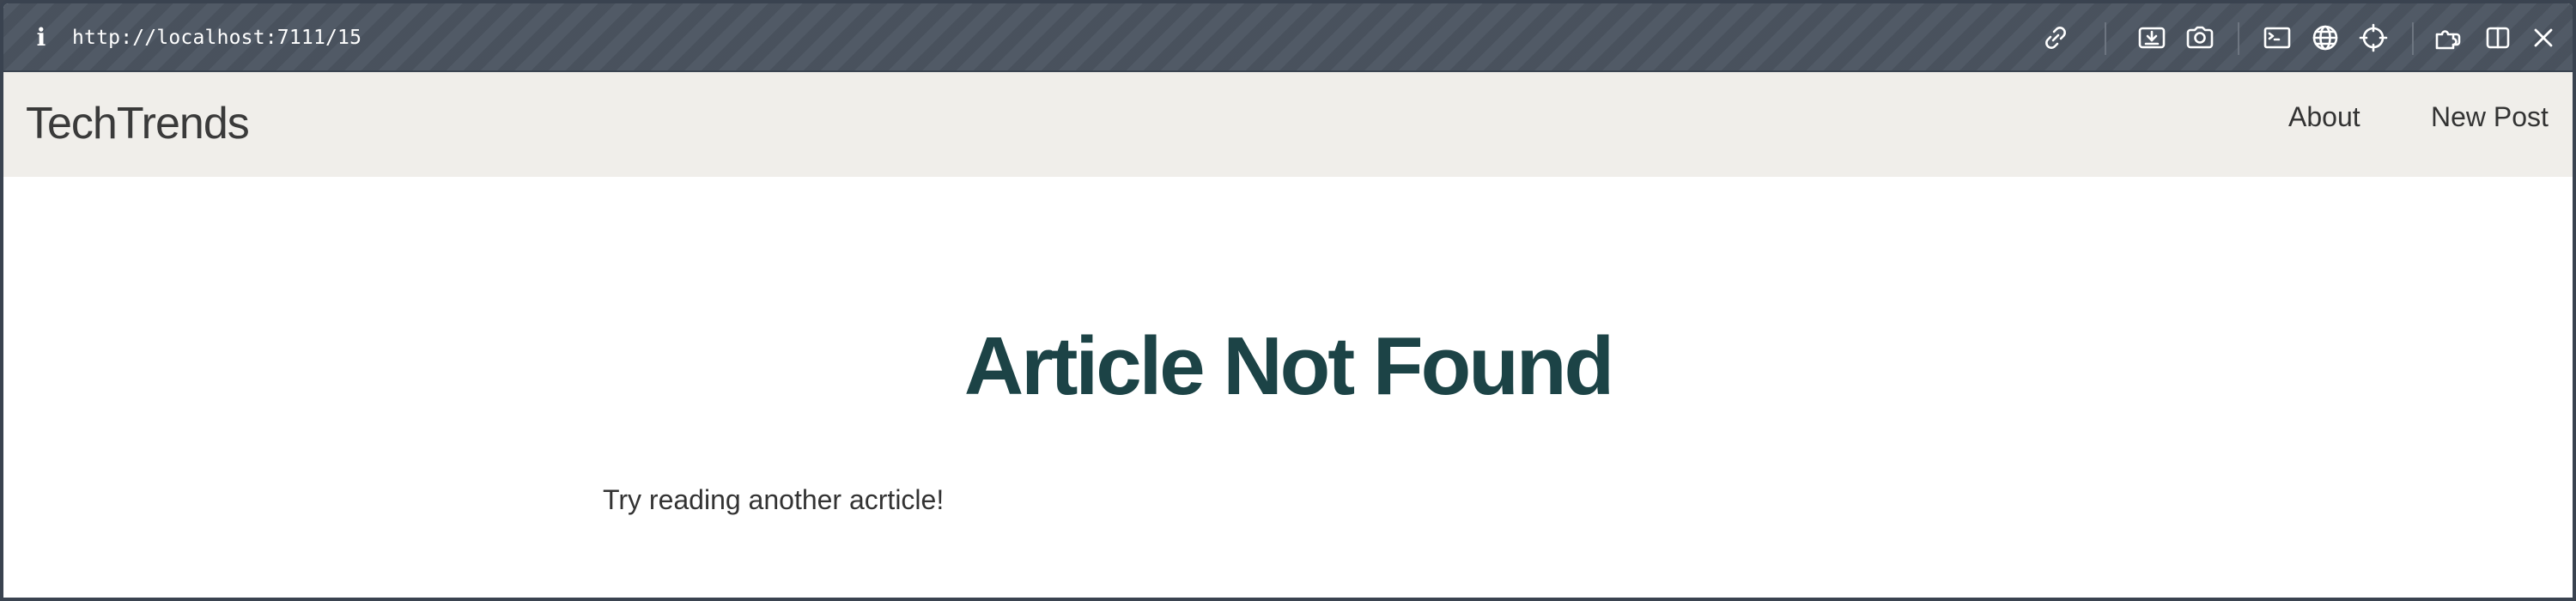 The image size is (2576, 601). I want to click on page-title: Article Not Found, so click(1288, 366).